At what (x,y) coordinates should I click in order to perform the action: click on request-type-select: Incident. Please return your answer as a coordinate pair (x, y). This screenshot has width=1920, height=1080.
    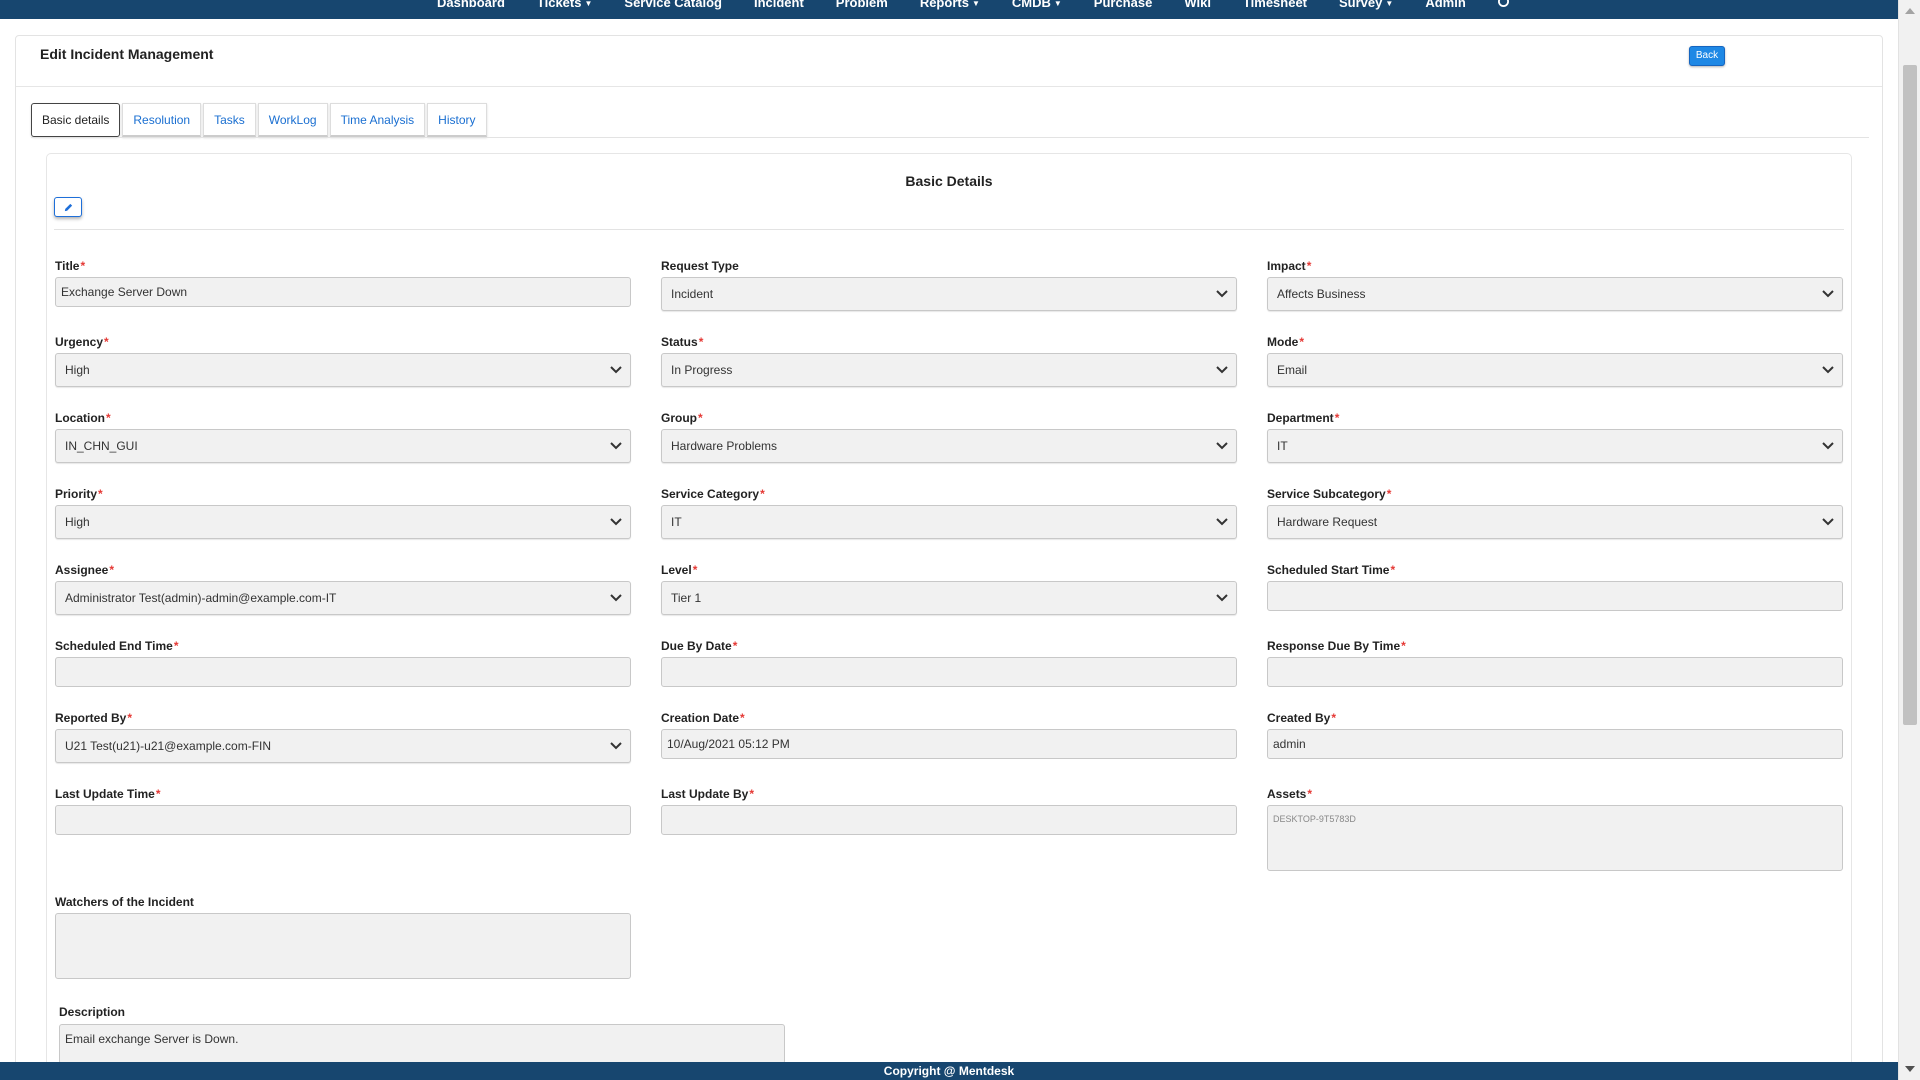
    Looking at the image, I should click on (949, 294).